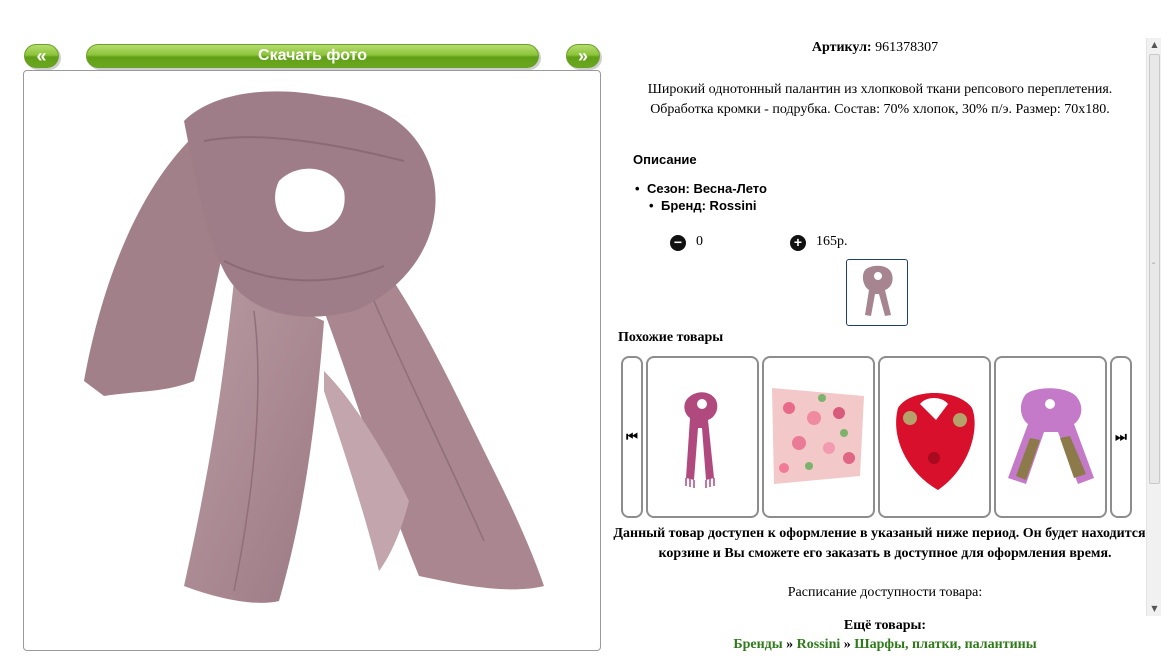 Image resolution: width=1172 pixels, height=661 pixels. Describe the element at coordinates (41, 56) in the screenshot. I see `prev-photo-button: «` at that location.